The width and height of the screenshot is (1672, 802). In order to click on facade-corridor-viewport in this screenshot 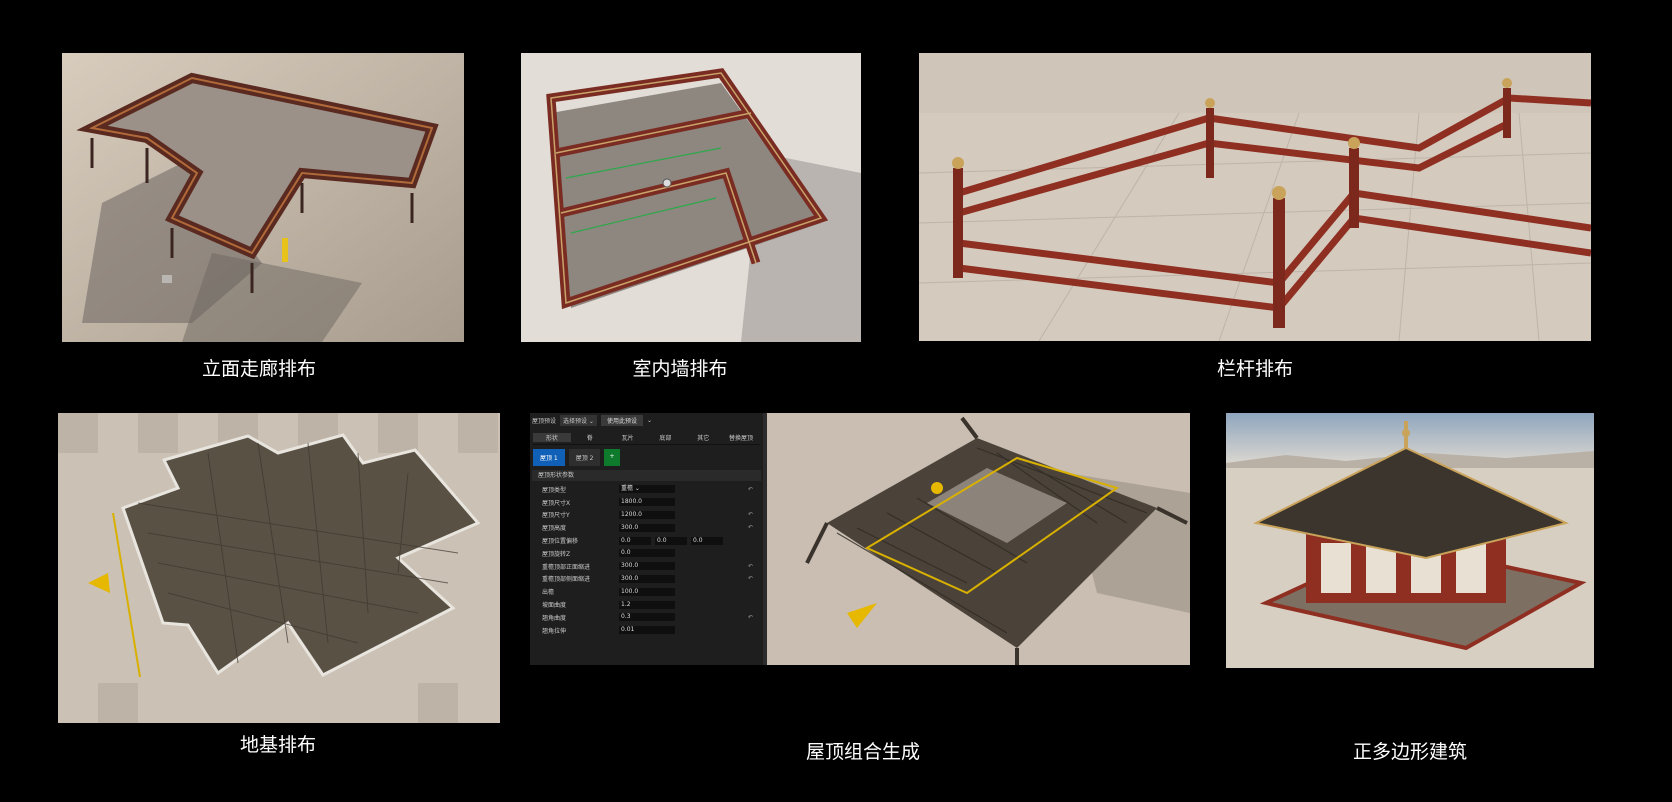, I will do `click(263, 197)`.